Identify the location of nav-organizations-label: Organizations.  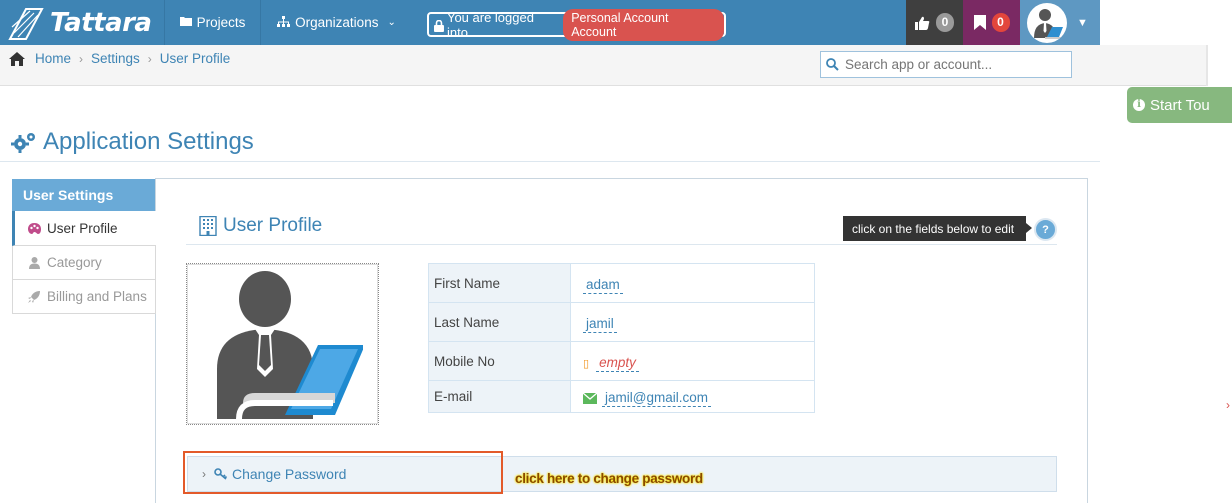
(337, 22).